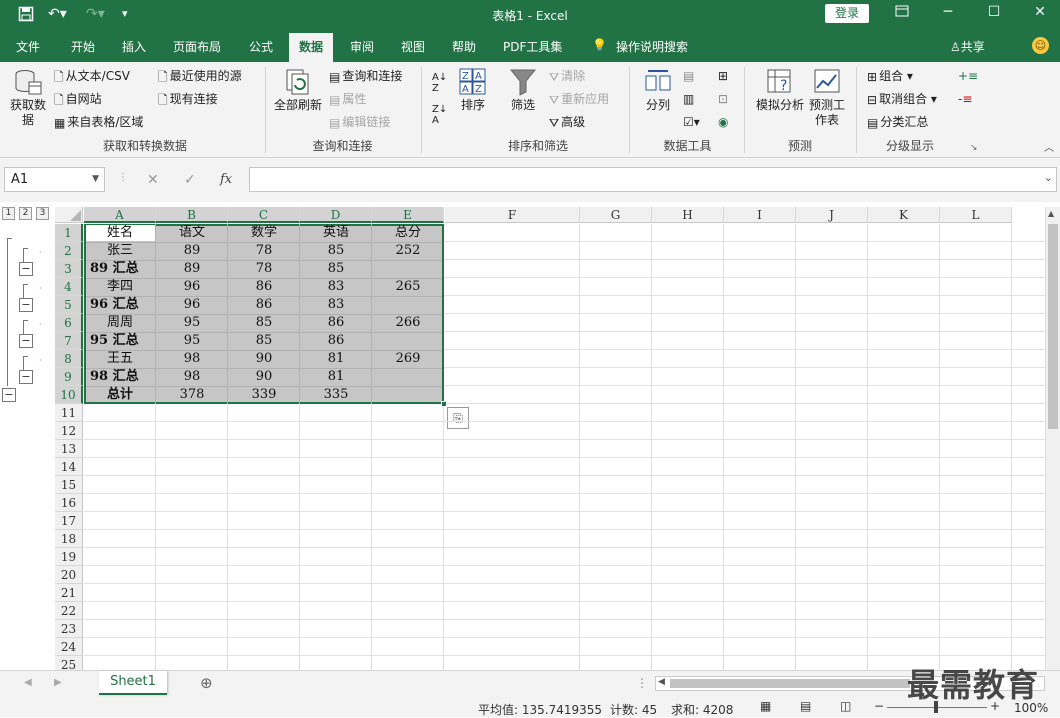 The height and width of the screenshot is (718, 1060). Describe the element at coordinates (780, 90) in the screenshot. I see `what-if-analysis-button: ? 模拟分析` at that location.